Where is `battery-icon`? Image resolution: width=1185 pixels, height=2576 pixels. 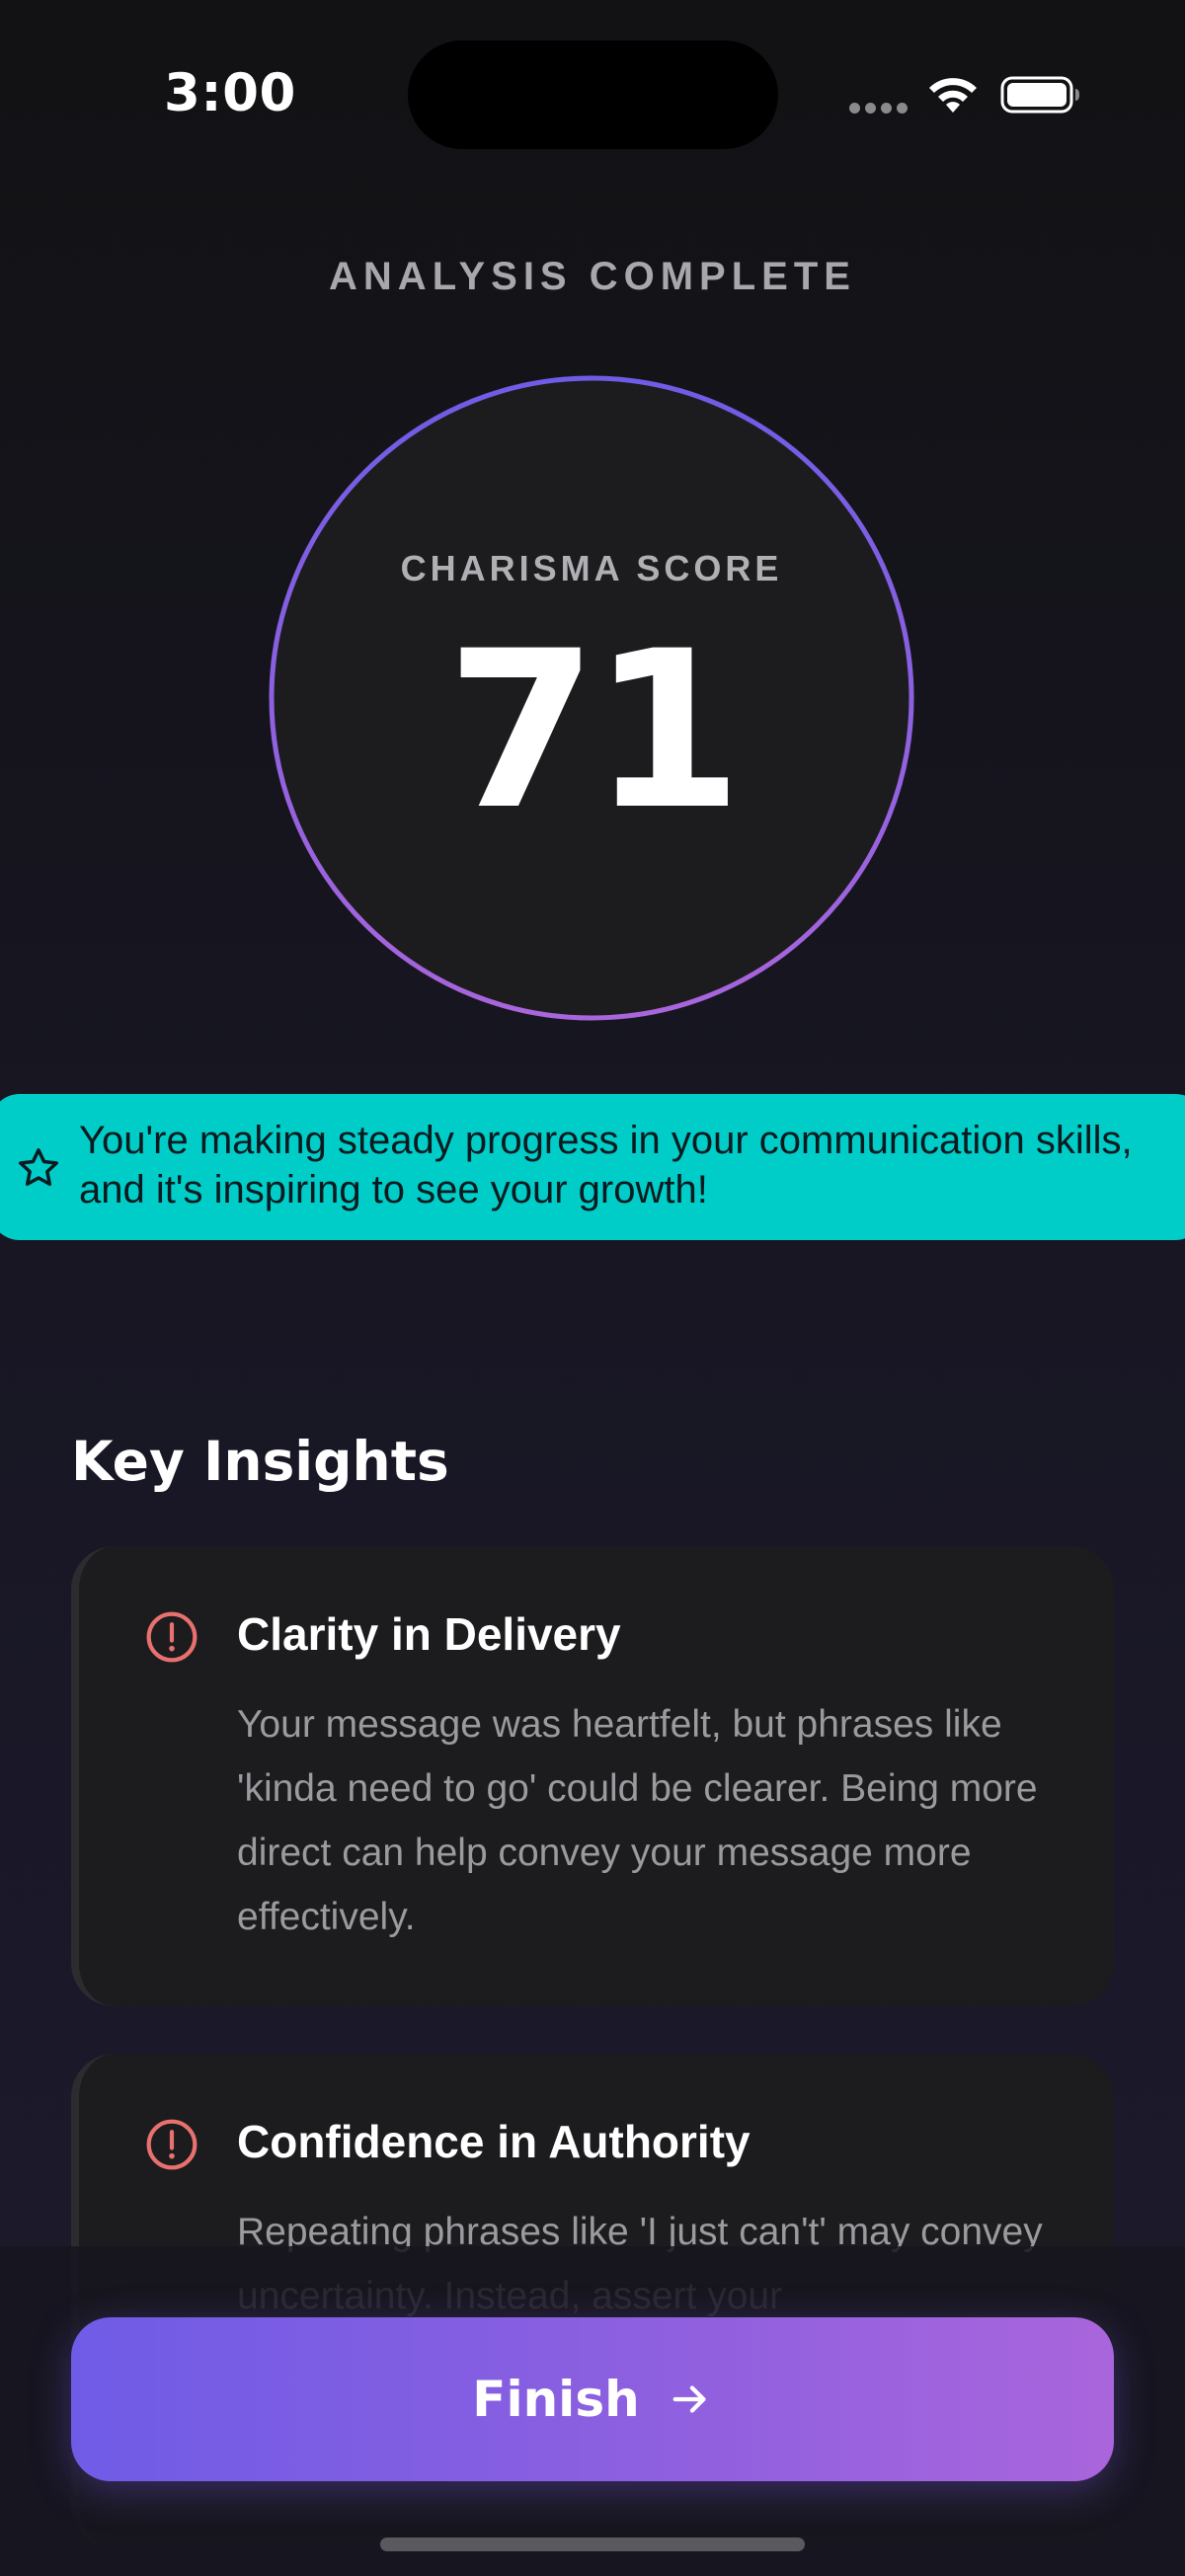 battery-icon is located at coordinates (1040, 95).